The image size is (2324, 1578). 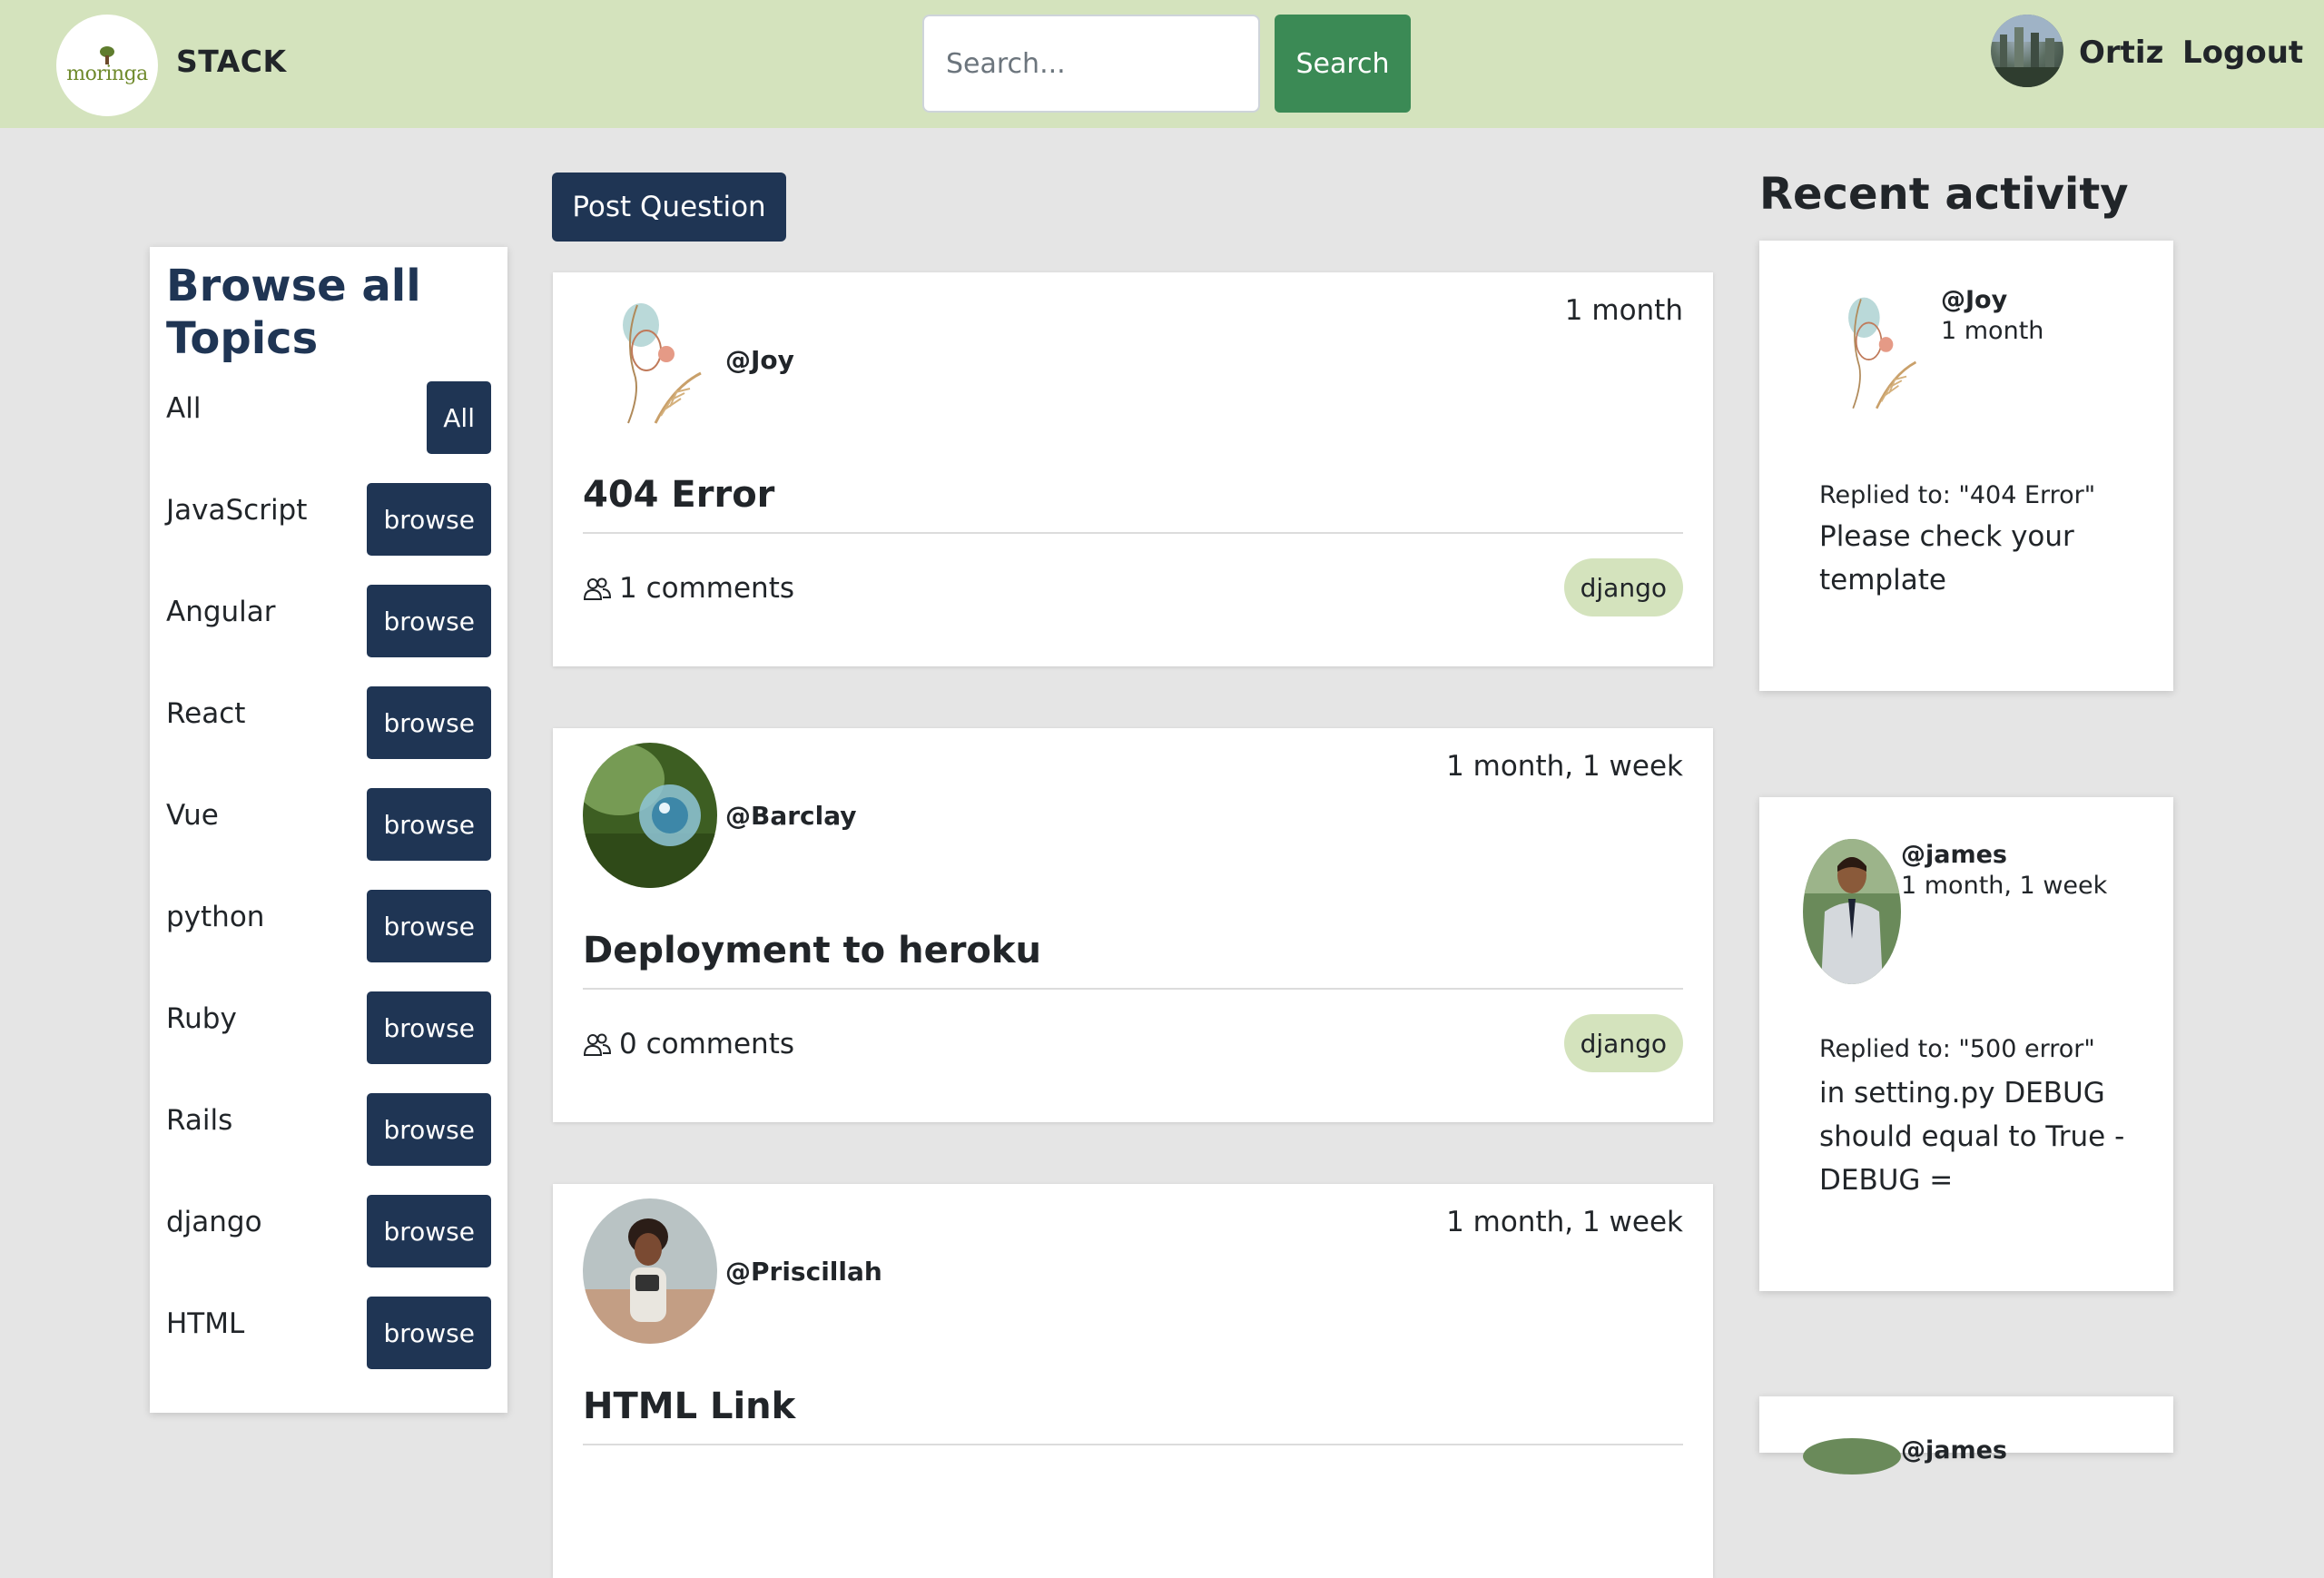 I want to click on topic-all-button: All, so click(x=459, y=417).